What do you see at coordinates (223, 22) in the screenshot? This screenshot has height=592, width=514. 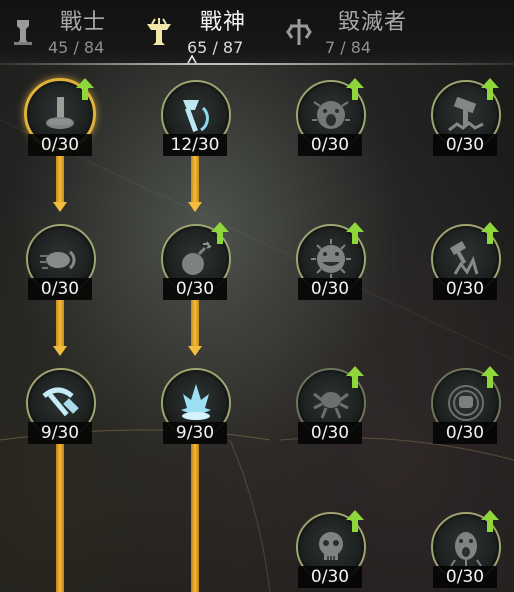 I see `tab-wargod-label: 戰神` at bounding box center [223, 22].